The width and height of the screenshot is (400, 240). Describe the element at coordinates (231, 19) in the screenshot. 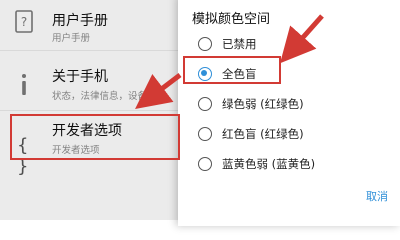

I see `dialog-title: 模拟颜色空间` at that location.